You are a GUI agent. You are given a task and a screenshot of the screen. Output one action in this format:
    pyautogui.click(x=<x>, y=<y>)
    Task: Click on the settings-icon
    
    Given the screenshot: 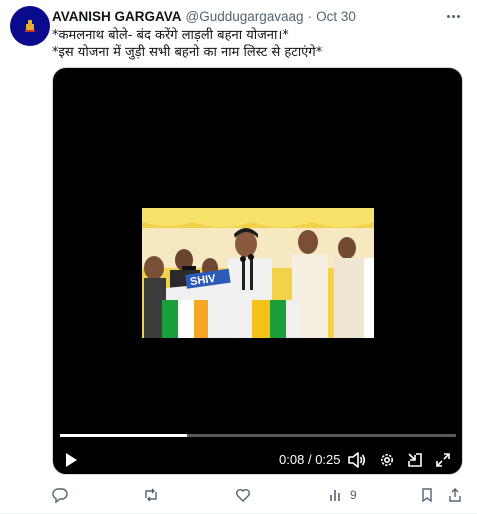 What is the action you would take?
    pyautogui.click(x=387, y=460)
    